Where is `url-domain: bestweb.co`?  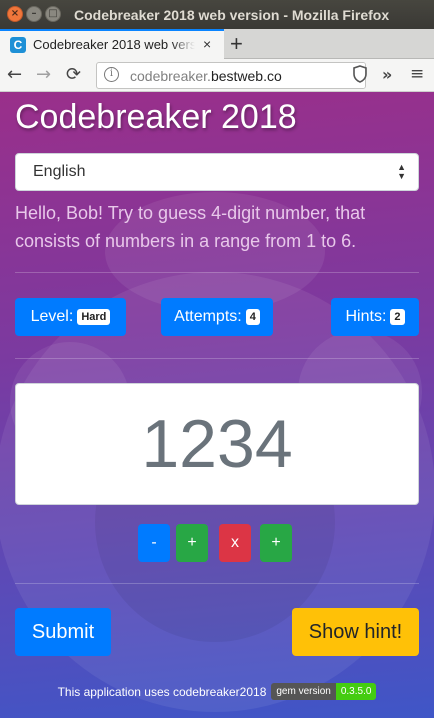
url-domain: bestweb.co is located at coordinates (246, 76).